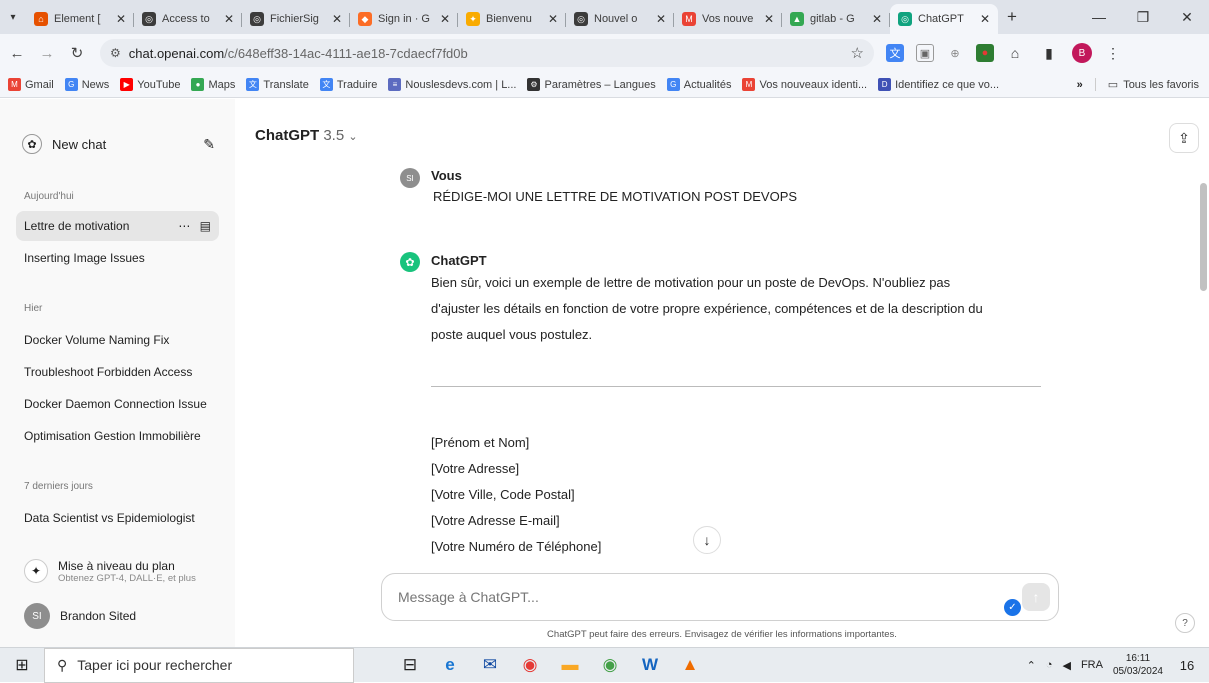 This screenshot has width=1209, height=683. I want to click on scroll-down-arrow-icon: ↓, so click(707, 540).